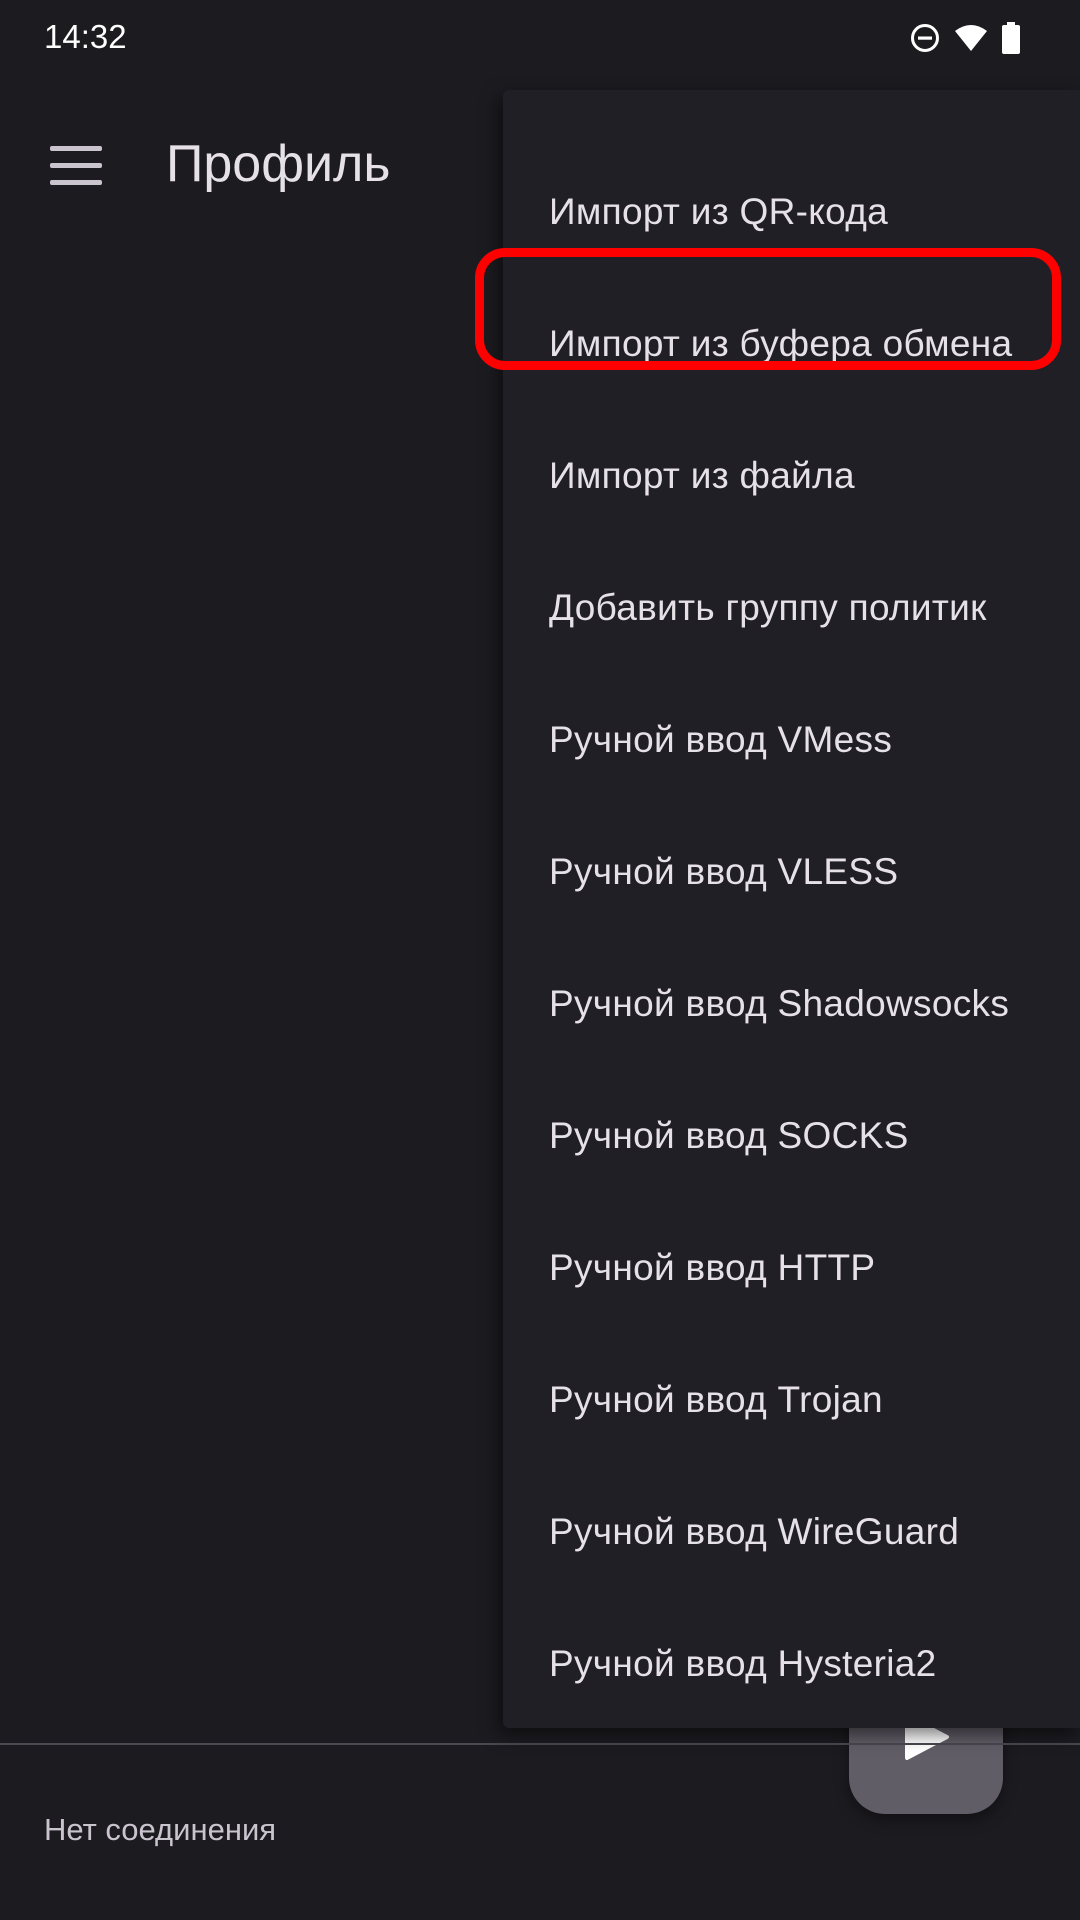 The width and height of the screenshot is (1080, 1920). I want to click on menu-item-label: Ручной ввод VLESS, so click(724, 871).